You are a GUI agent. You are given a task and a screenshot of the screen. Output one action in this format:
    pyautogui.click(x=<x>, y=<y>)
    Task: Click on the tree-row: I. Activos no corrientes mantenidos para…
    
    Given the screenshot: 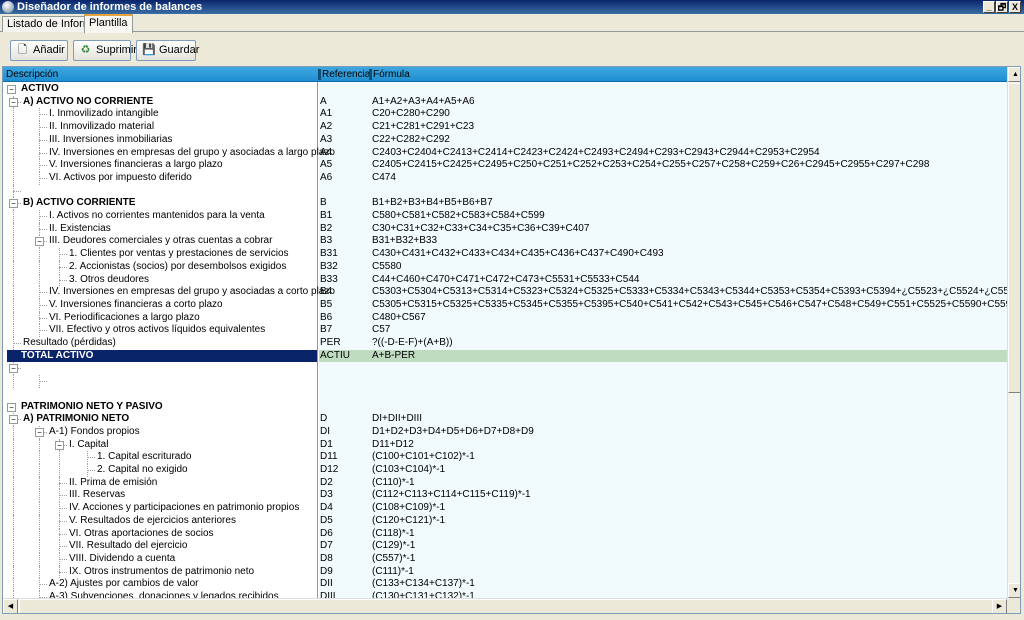 What is the action you would take?
    pyautogui.click(x=505, y=216)
    